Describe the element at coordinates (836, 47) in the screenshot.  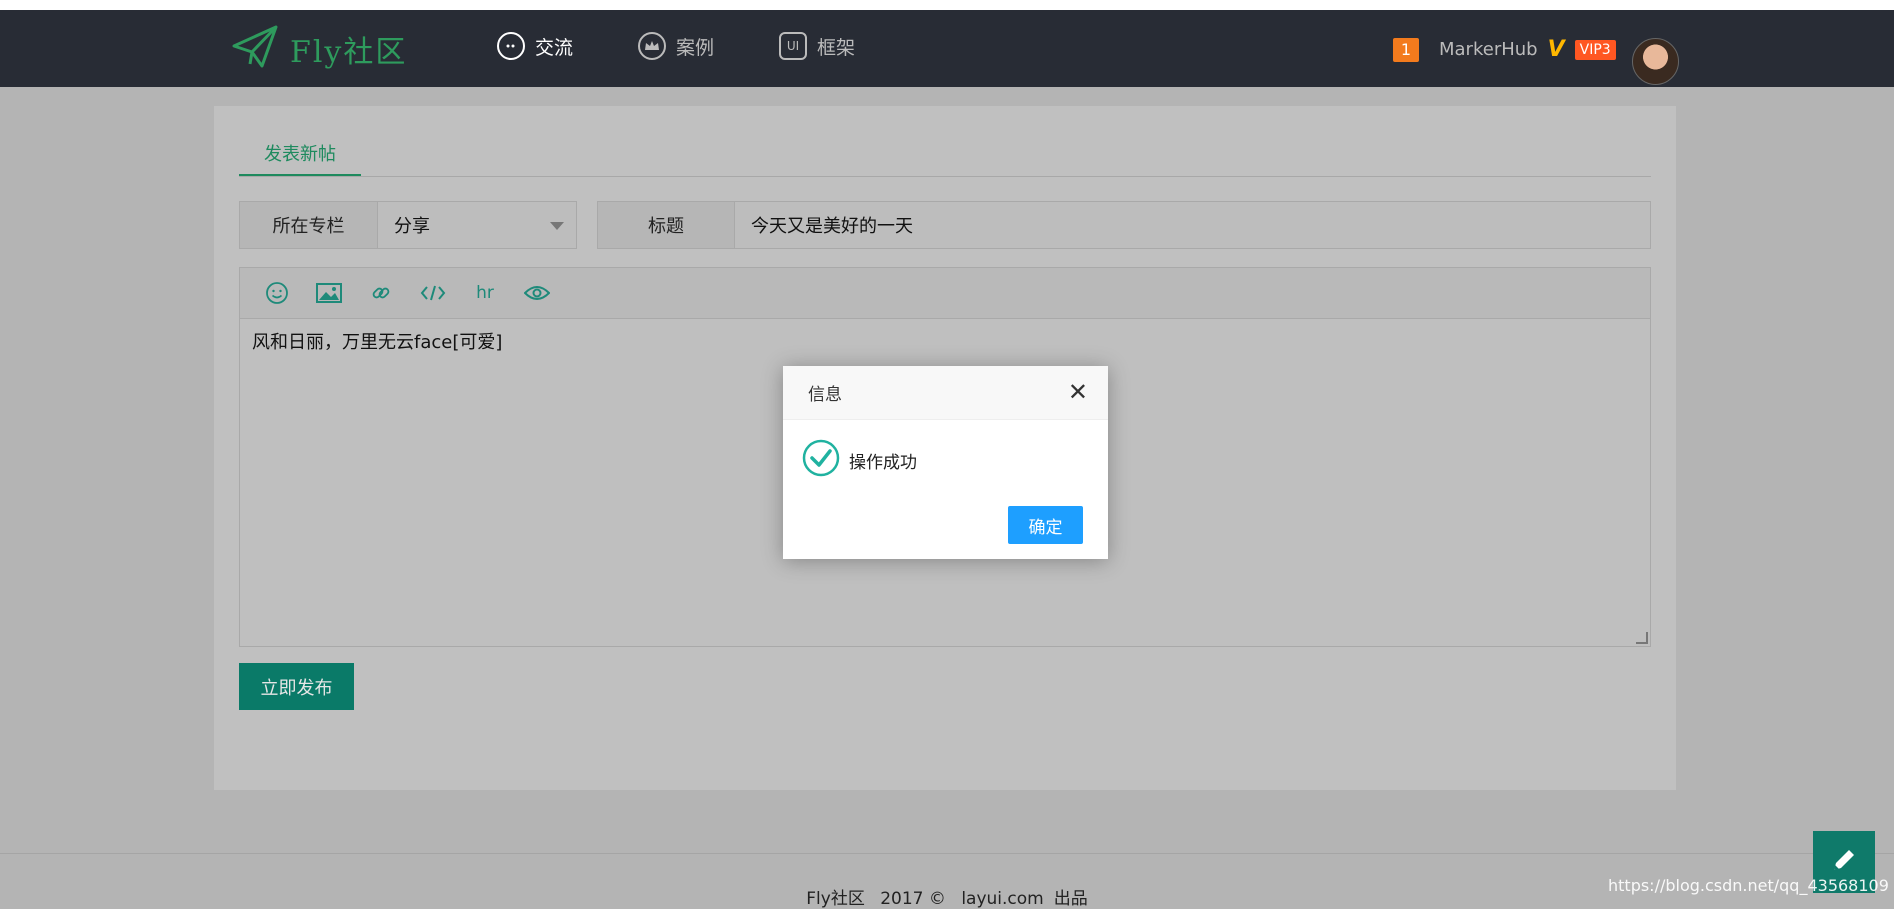
I see `nav-label: 框架` at that location.